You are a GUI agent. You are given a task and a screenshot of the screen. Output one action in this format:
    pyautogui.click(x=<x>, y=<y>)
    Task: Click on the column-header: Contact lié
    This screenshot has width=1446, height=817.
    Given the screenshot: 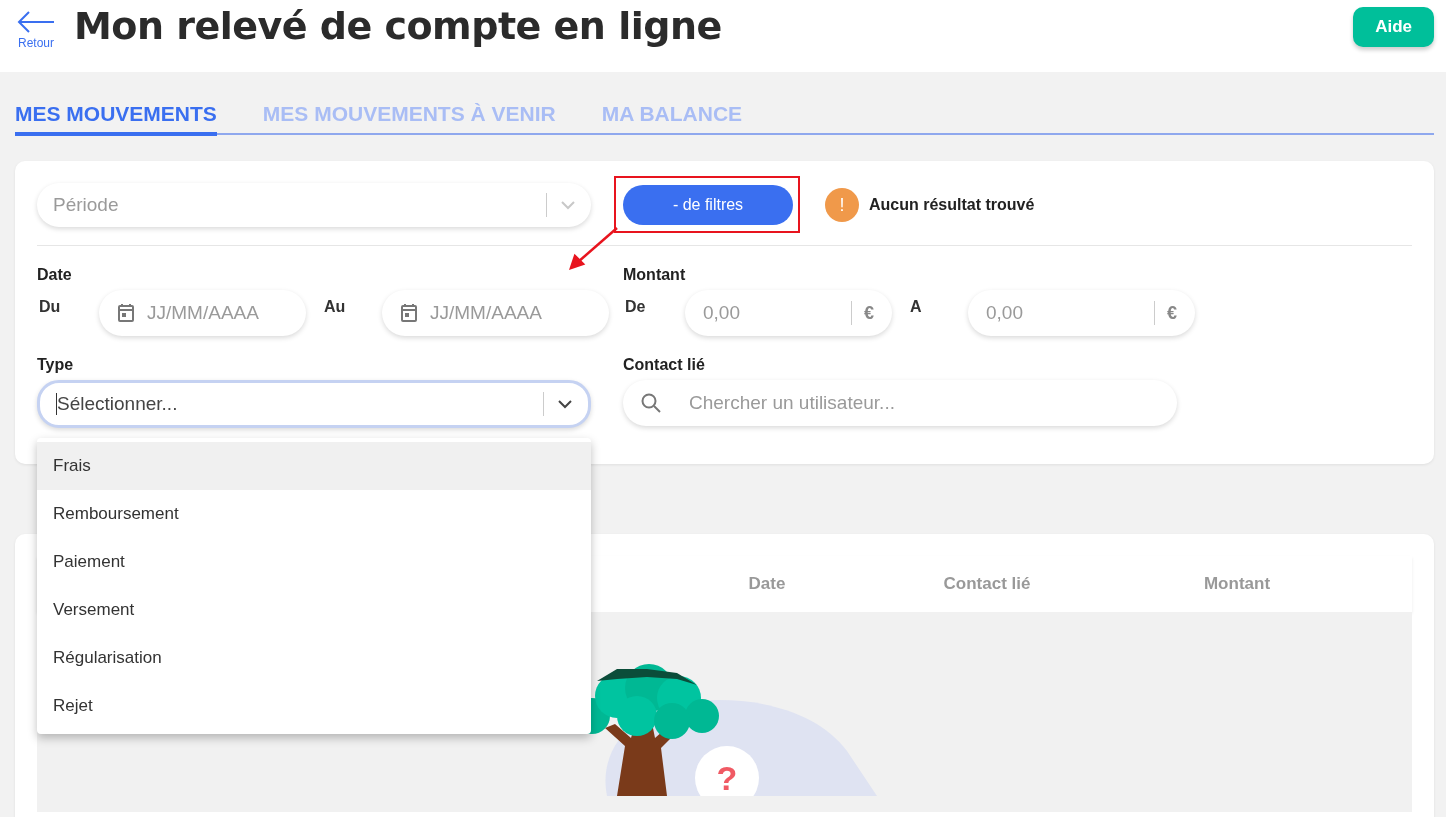 What is the action you would take?
    pyautogui.click(x=987, y=584)
    